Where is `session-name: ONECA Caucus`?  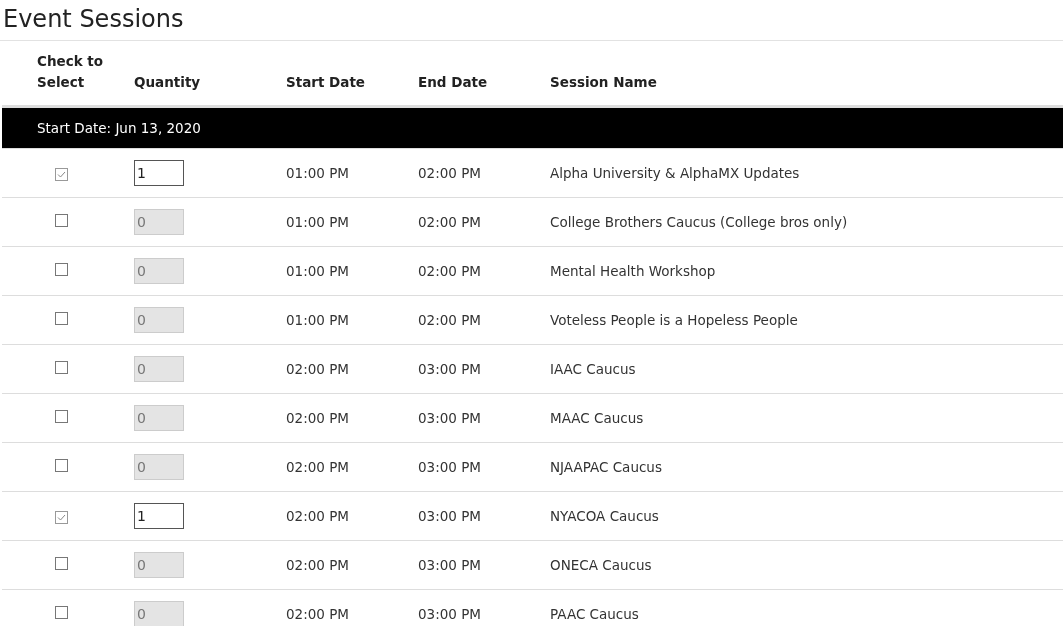
session-name: ONECA Caucus is located at coordinates (601, 564).